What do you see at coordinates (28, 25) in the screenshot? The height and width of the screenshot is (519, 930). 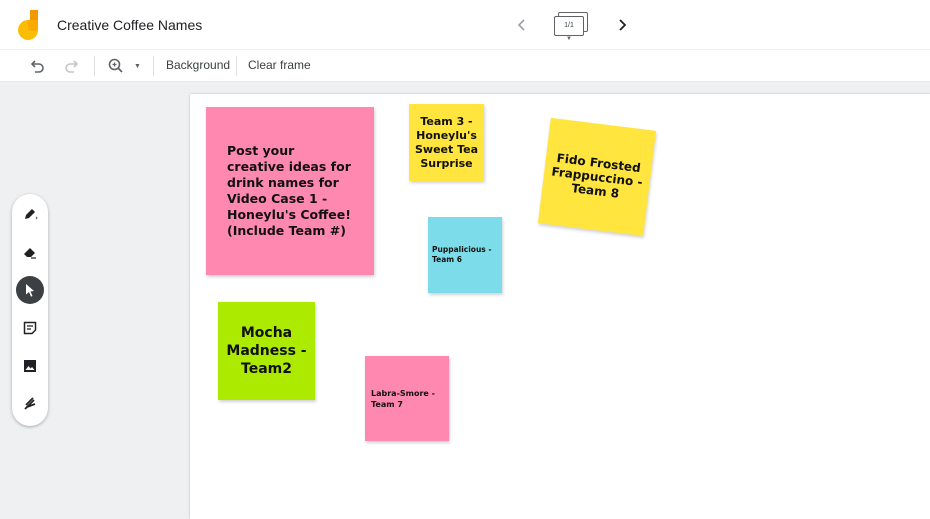 I see `jamboard-logo` at bounding box center [28, 25].